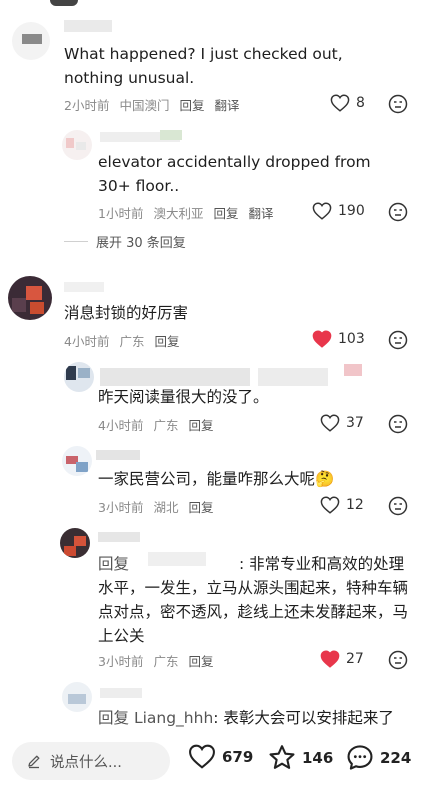 Image resolution: width=421 pixels, height=800 pixels. I want to click on comment-meta: 3小时前 湖北 回复, so click(155, 506).